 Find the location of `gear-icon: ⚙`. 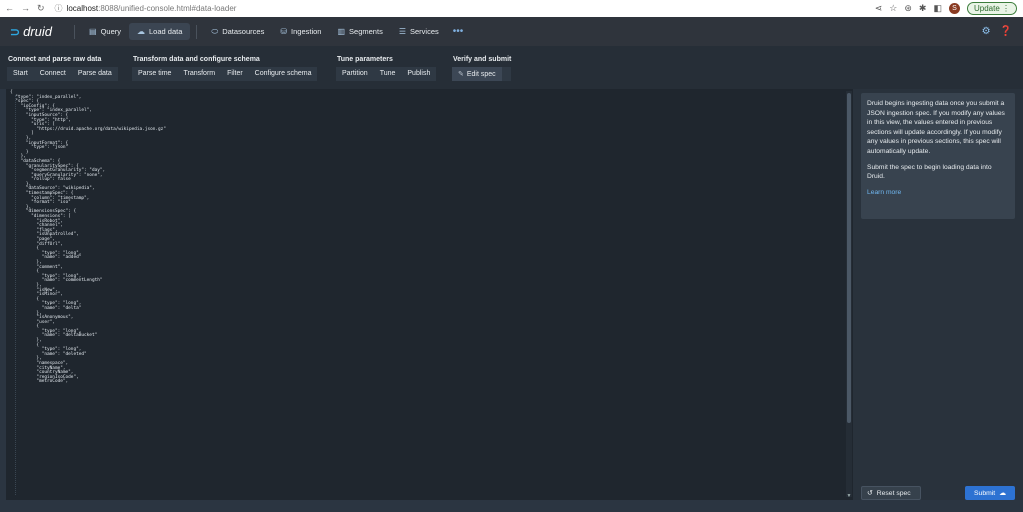

gear-icon: ⚙ is located at coordinates (986, 31).